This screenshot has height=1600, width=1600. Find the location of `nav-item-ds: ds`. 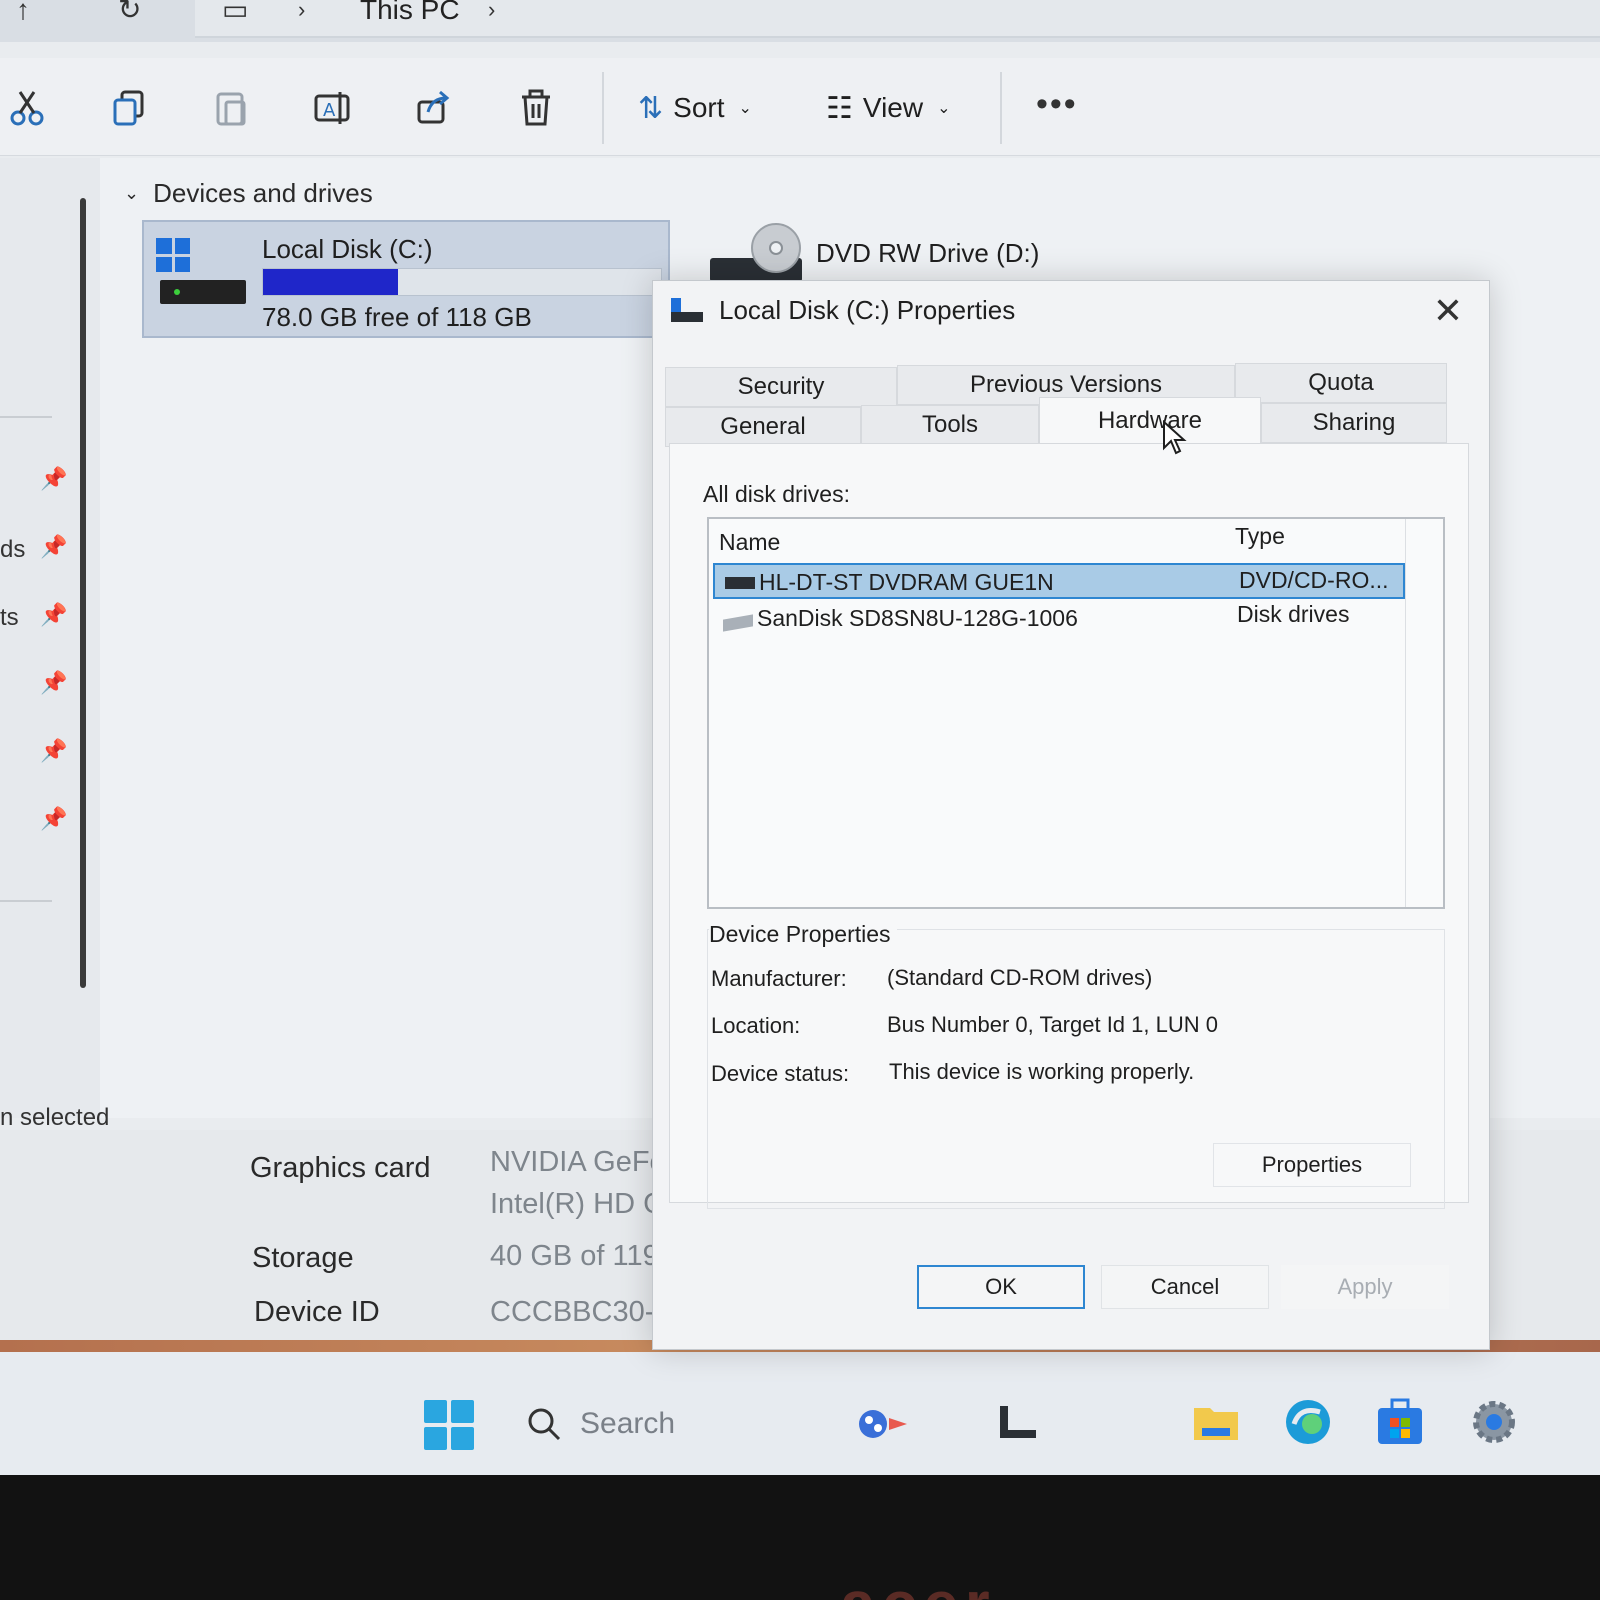

nav-item-ds: ds is located at coordinates (12, 550).